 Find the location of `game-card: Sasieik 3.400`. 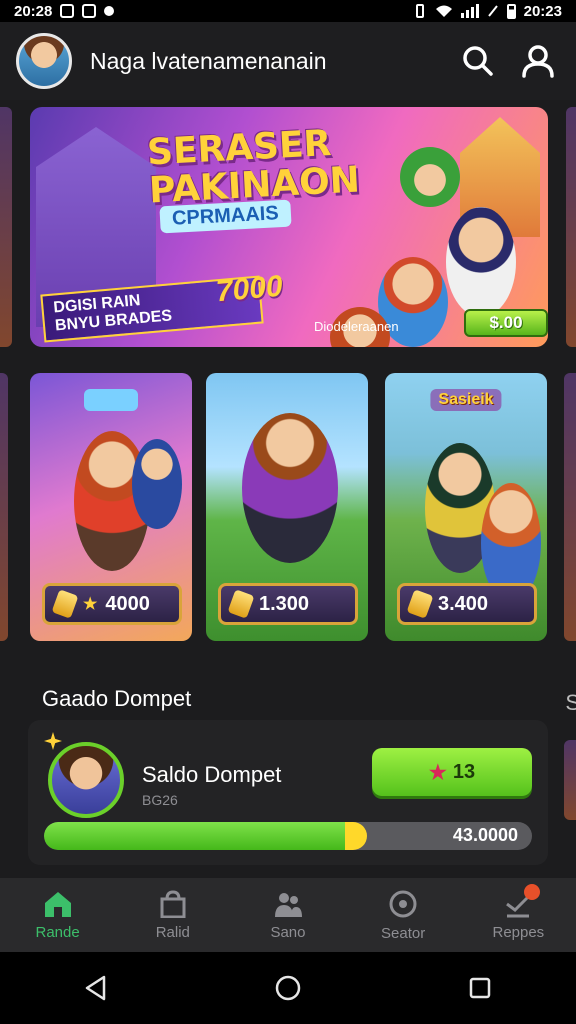

game-card: Sasieik 3.400 is located at coordinates (466, 507).